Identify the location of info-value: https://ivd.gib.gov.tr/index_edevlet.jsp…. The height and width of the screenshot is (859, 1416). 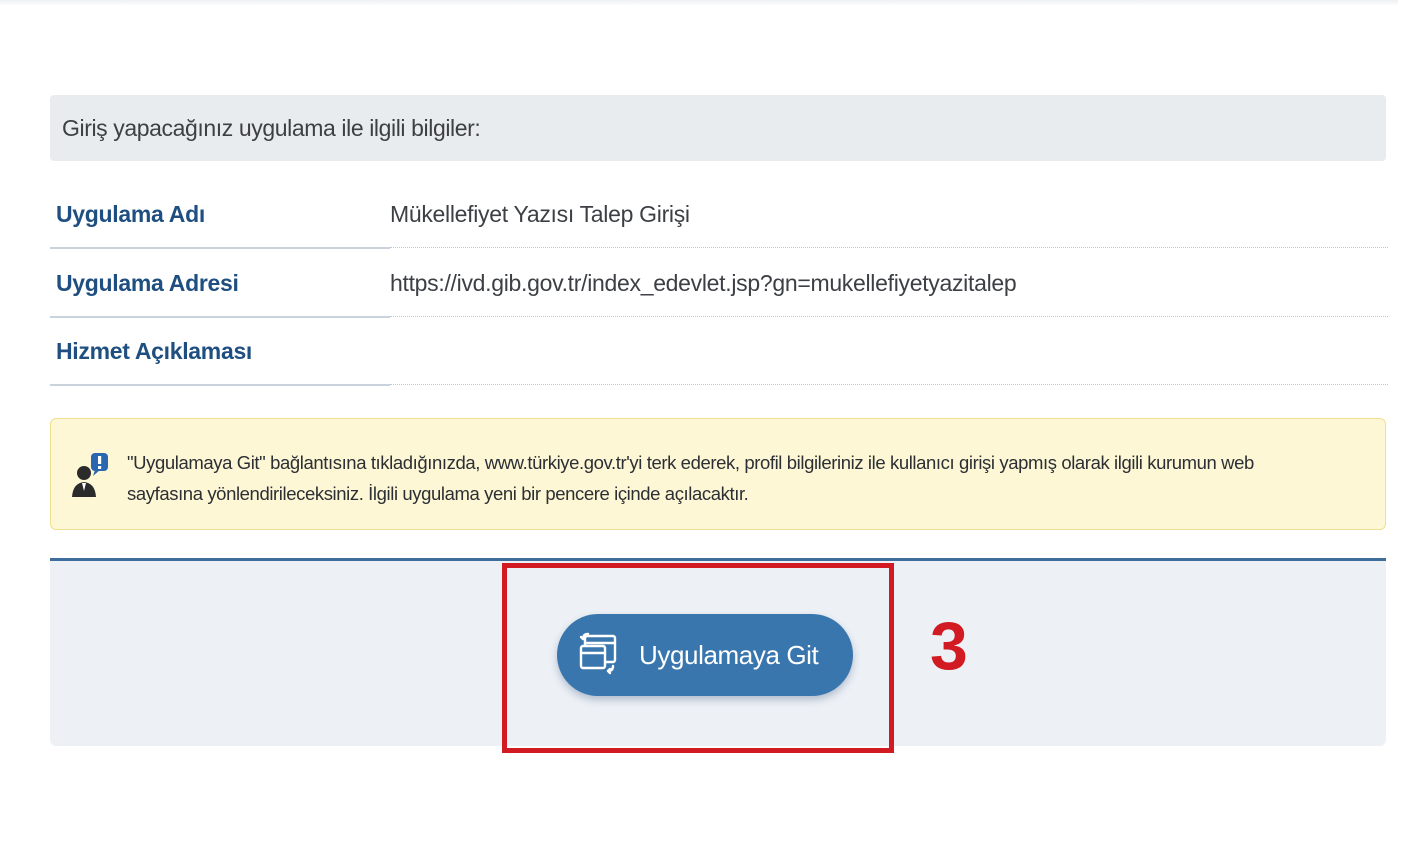
(889, 283).